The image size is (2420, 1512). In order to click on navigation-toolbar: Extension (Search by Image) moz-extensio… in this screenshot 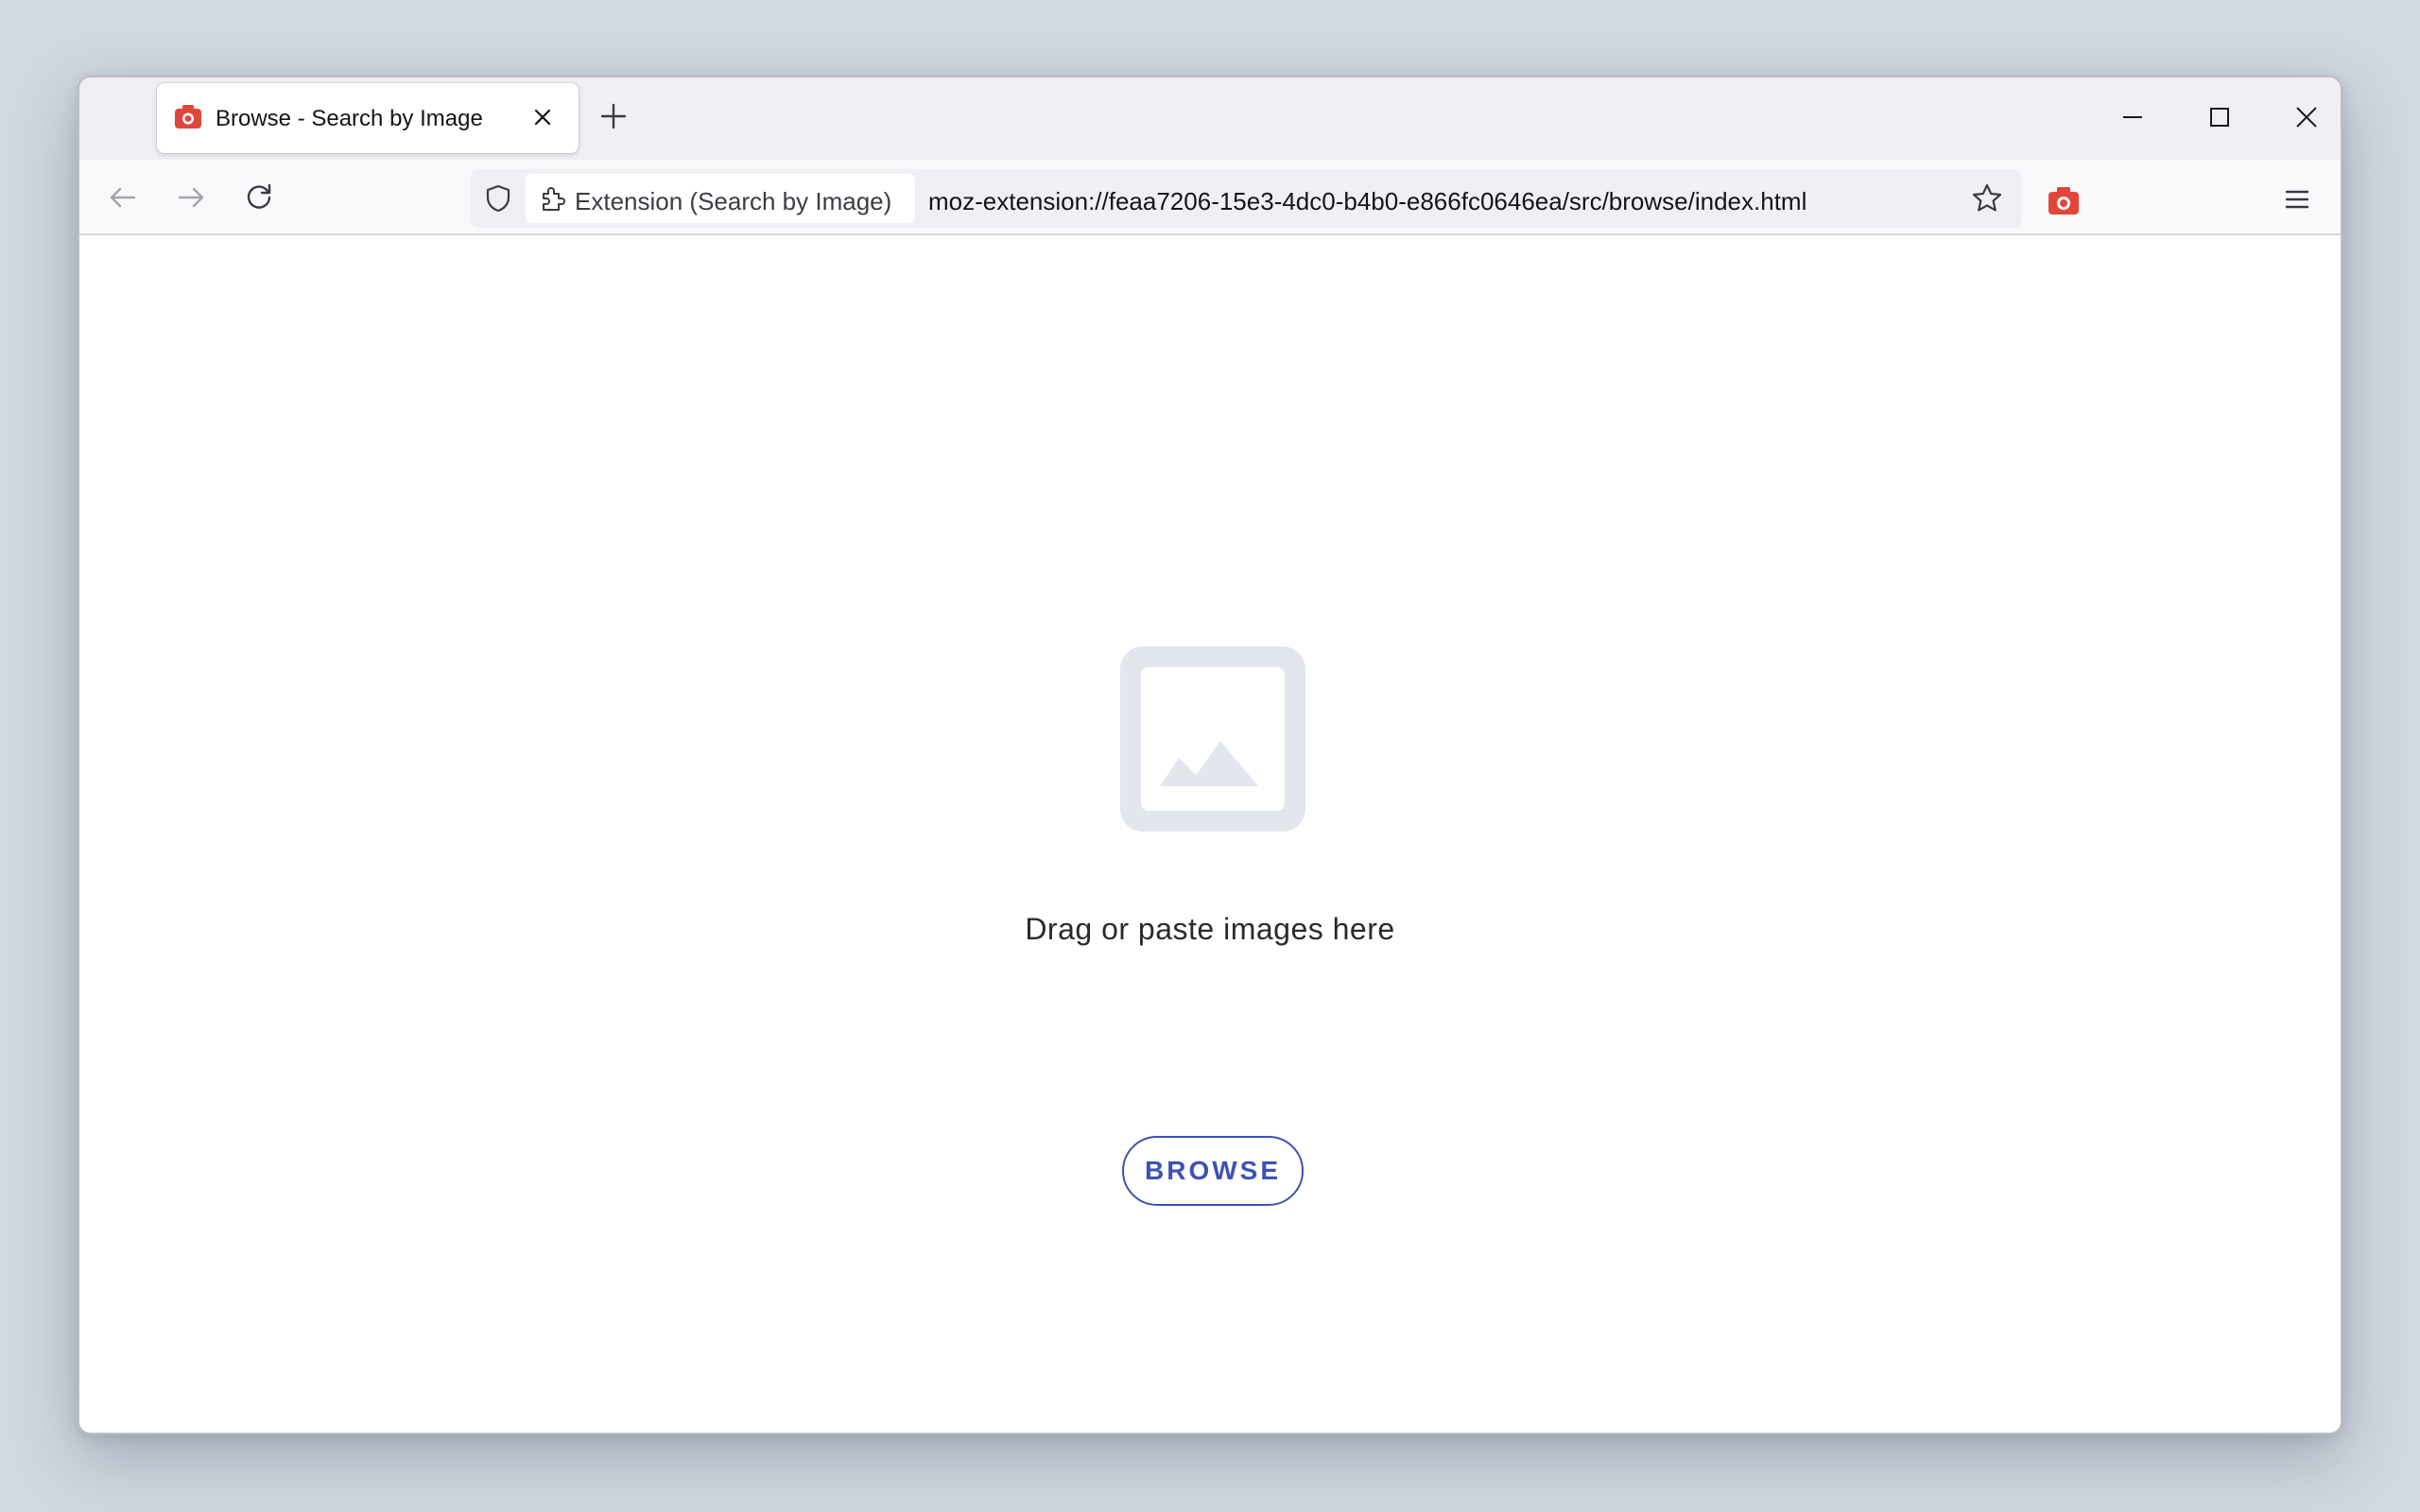, I will do `click(1210, 197)`.